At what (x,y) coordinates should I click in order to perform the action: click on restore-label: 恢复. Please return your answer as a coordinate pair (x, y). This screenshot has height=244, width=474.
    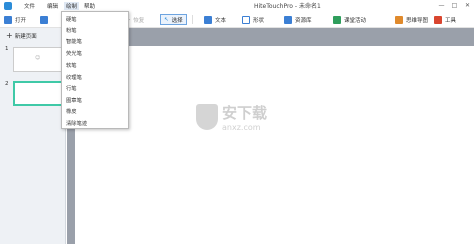
    Looking at the image, I should click on (139, 20).